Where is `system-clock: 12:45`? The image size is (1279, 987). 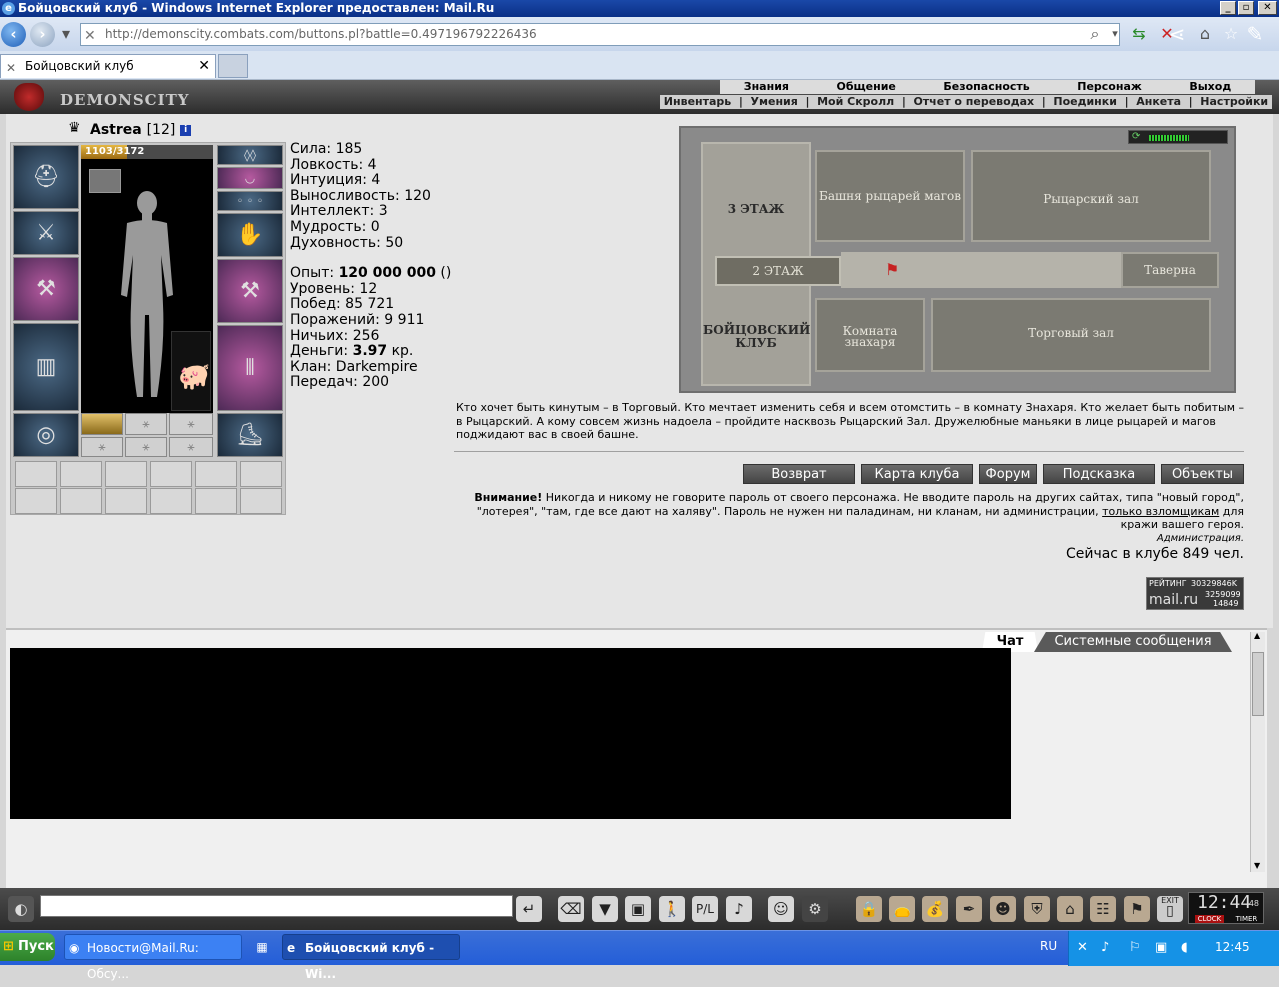
system-clock: 12:45 is located at coordinates (1232, 947).